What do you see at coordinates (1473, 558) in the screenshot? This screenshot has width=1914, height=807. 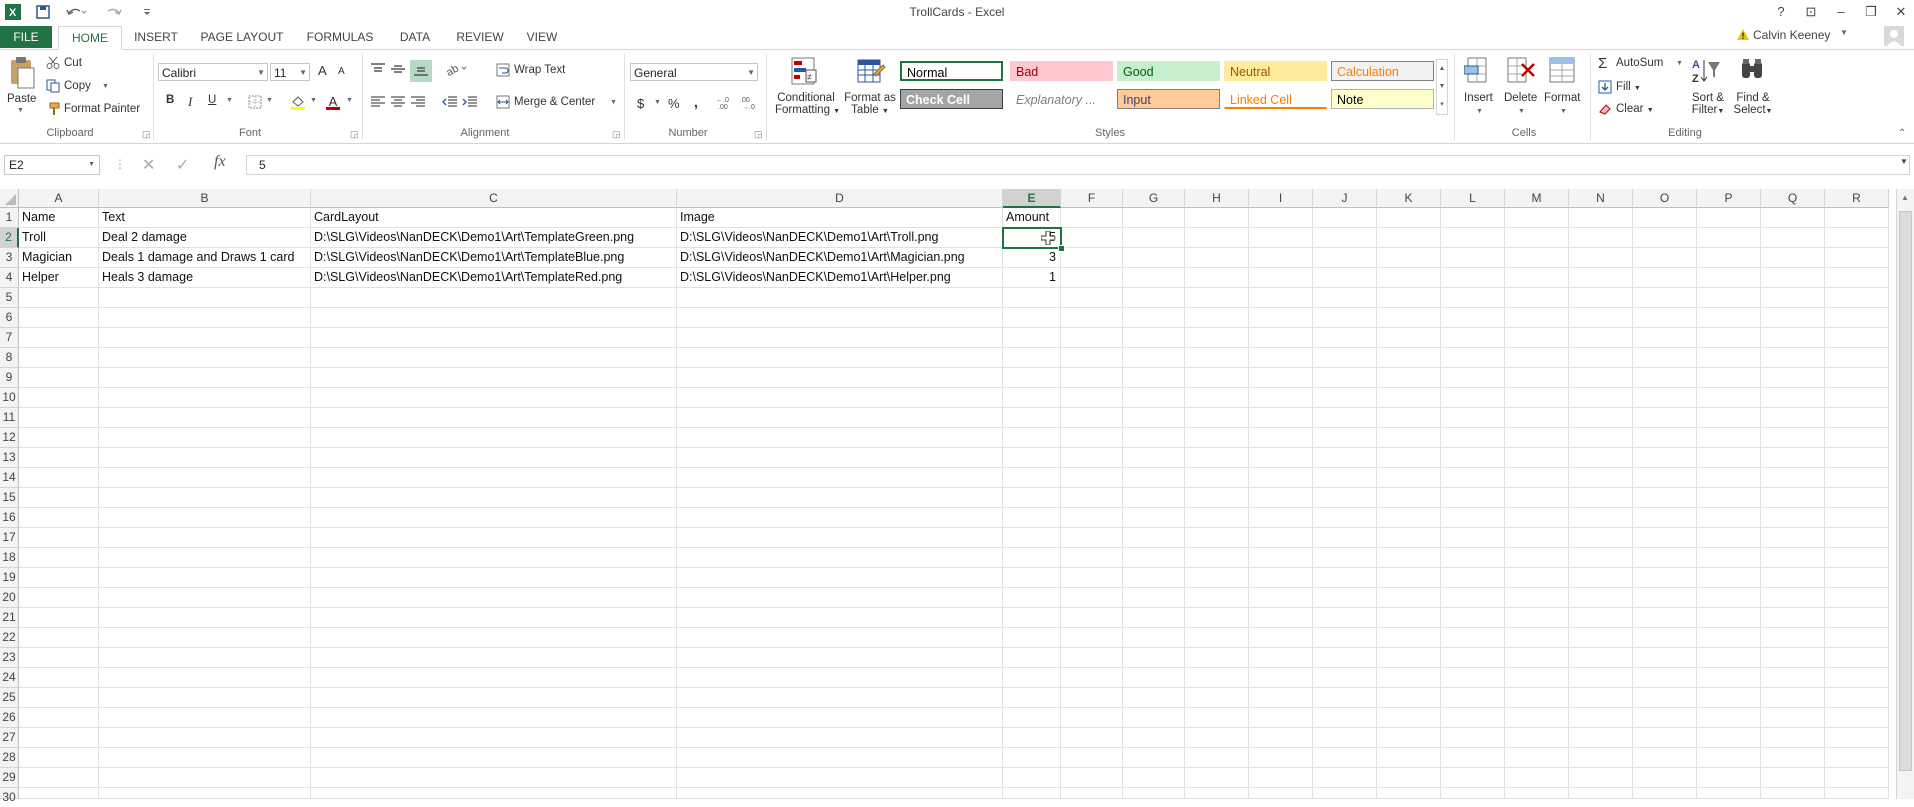 I see `cell-l18` at bounding box center [1473, 558].